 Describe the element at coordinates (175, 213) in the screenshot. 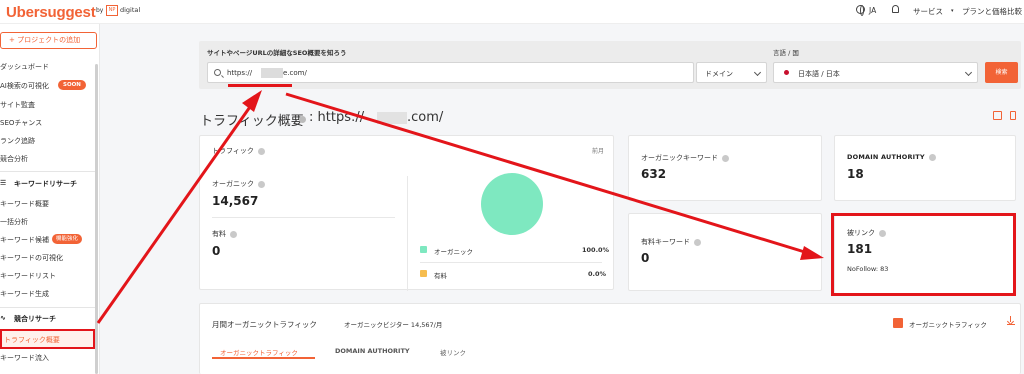

I see `annotation-arrow-line` at that location.